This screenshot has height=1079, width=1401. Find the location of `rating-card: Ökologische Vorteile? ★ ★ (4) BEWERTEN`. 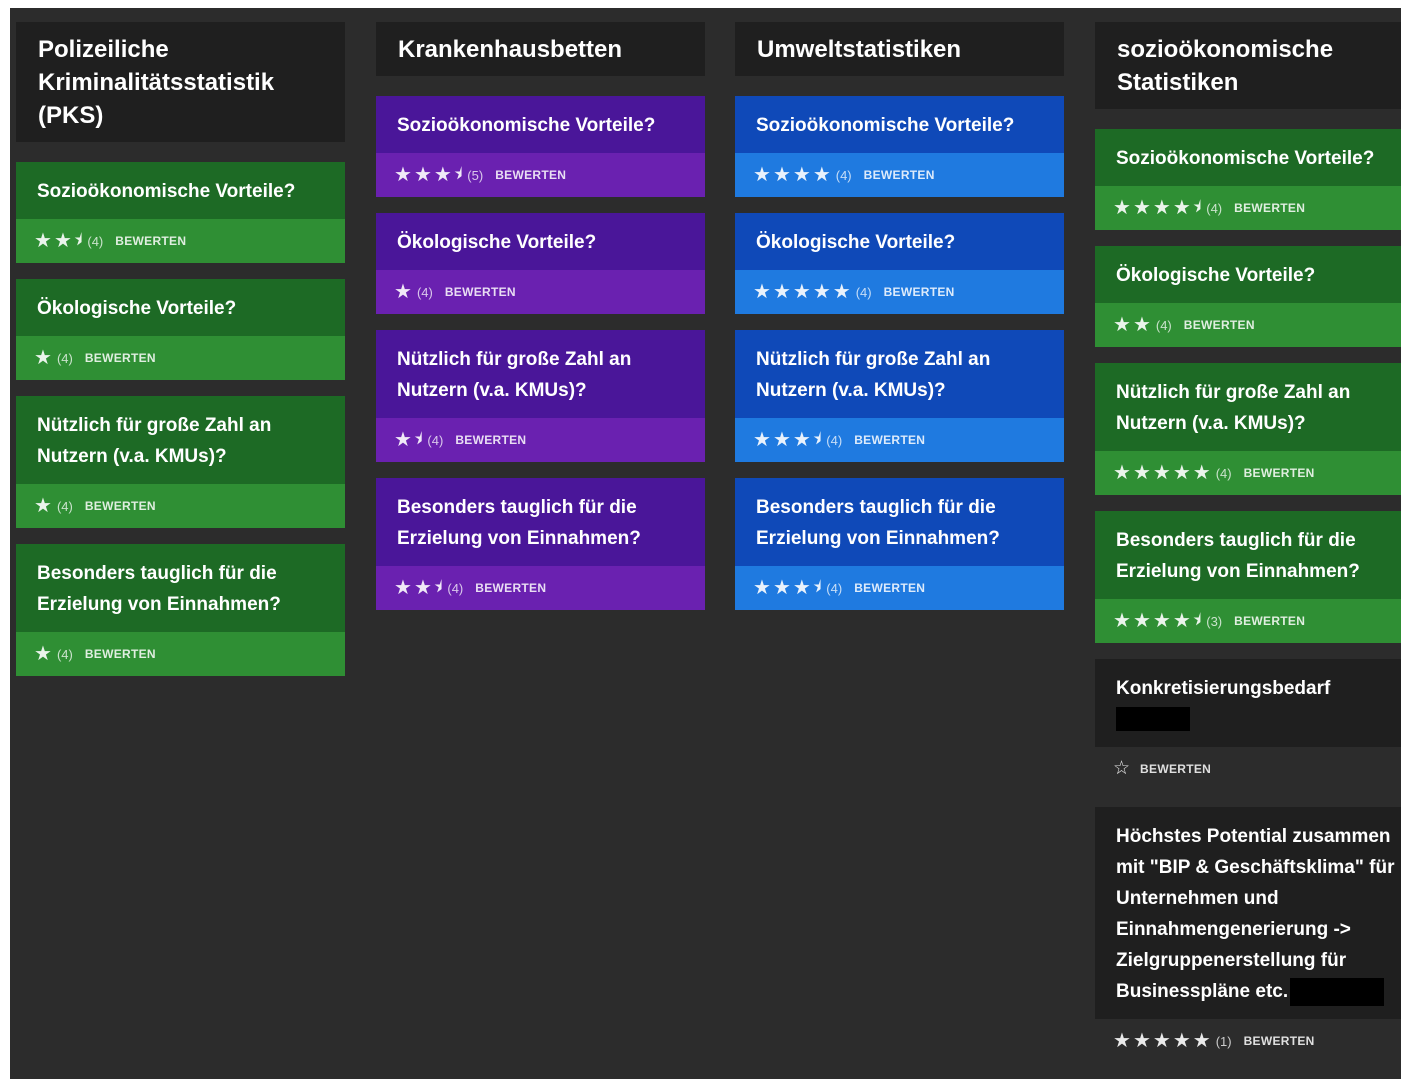

rating-card: Ökologische Vorteile? ★ ★ (4) BEWERTEN is located at coordinates (1248, 296).